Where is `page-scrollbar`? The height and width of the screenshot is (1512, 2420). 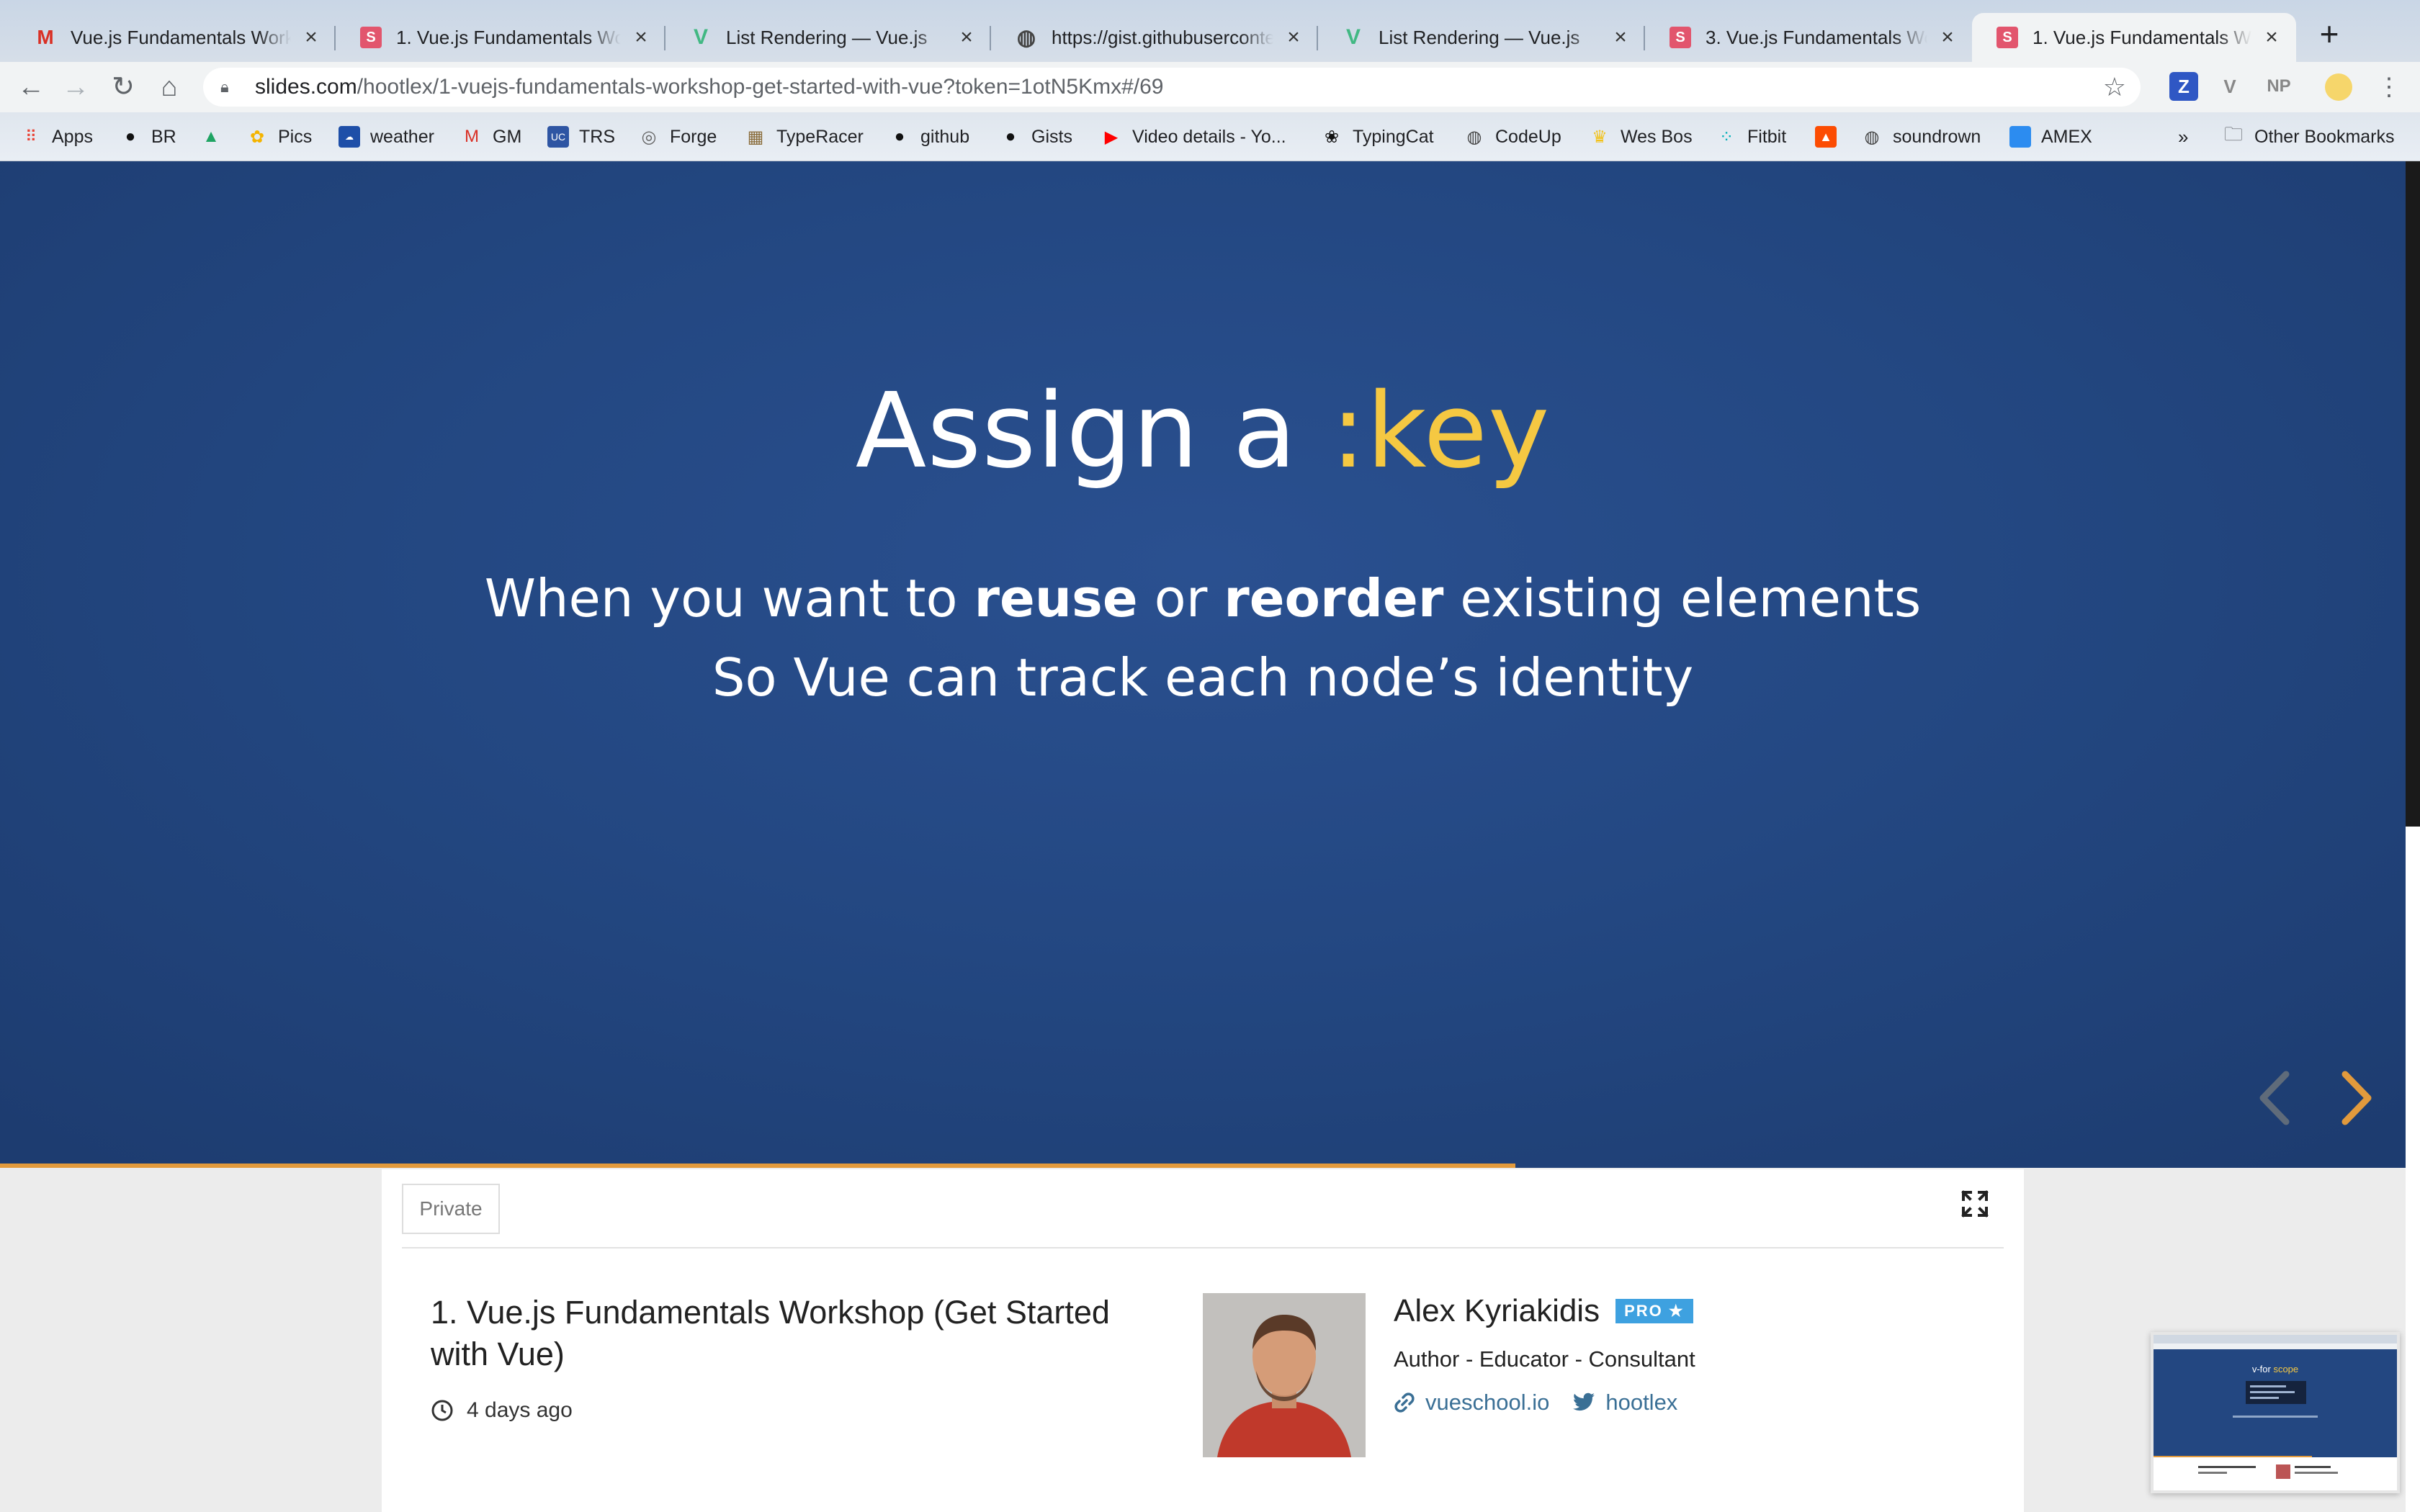 page-scrollbar is located at coordinates (2413, 836).